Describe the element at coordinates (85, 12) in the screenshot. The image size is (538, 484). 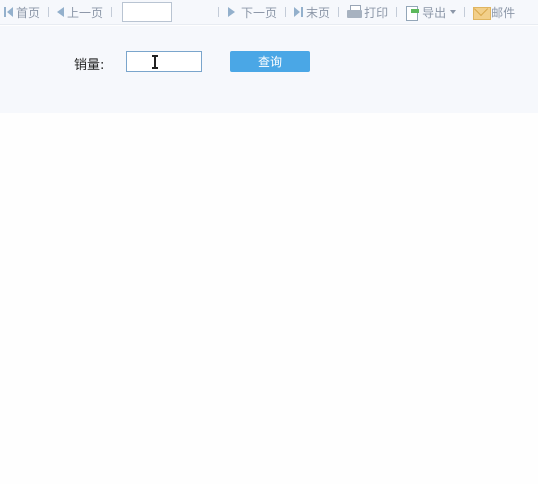
I see `prev-page-label: 上一页` at that location.